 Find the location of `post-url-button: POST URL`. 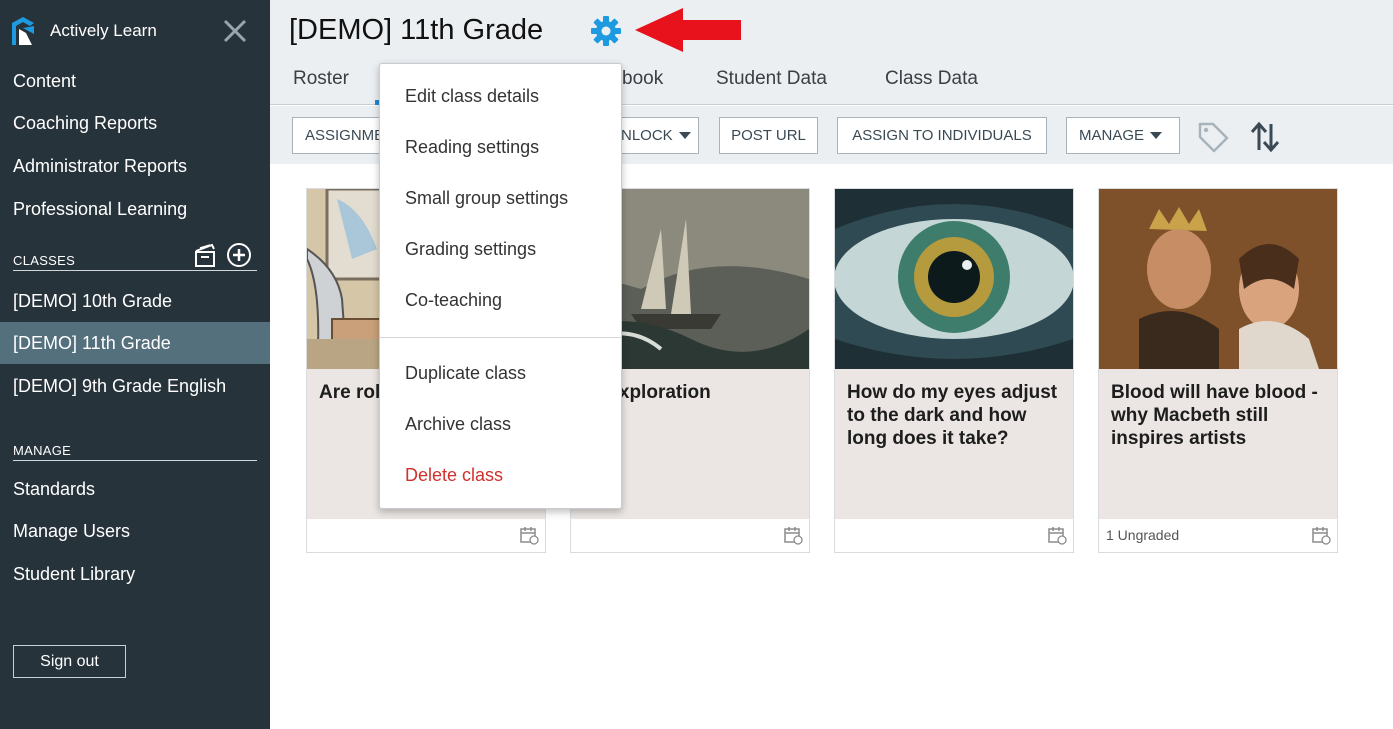

post-url-button: POST URL is located at coordinates (768, 135).